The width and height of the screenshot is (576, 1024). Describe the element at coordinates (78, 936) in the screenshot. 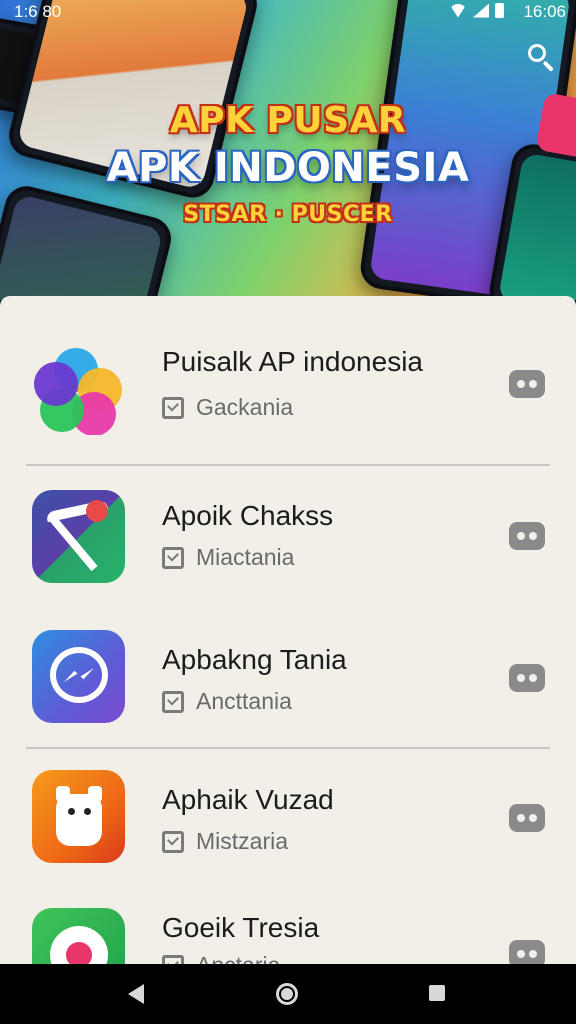

I see `green-ring-icon` at that location.